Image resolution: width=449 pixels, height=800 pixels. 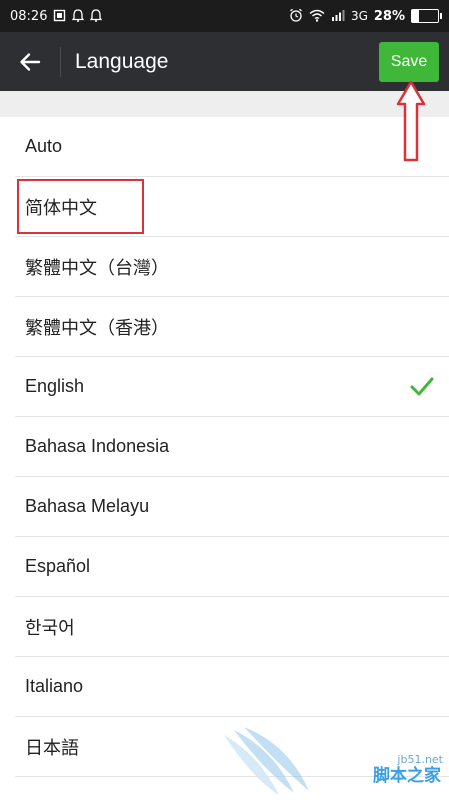 I want to click on list-top-spacer, so click(x=224, y=104).